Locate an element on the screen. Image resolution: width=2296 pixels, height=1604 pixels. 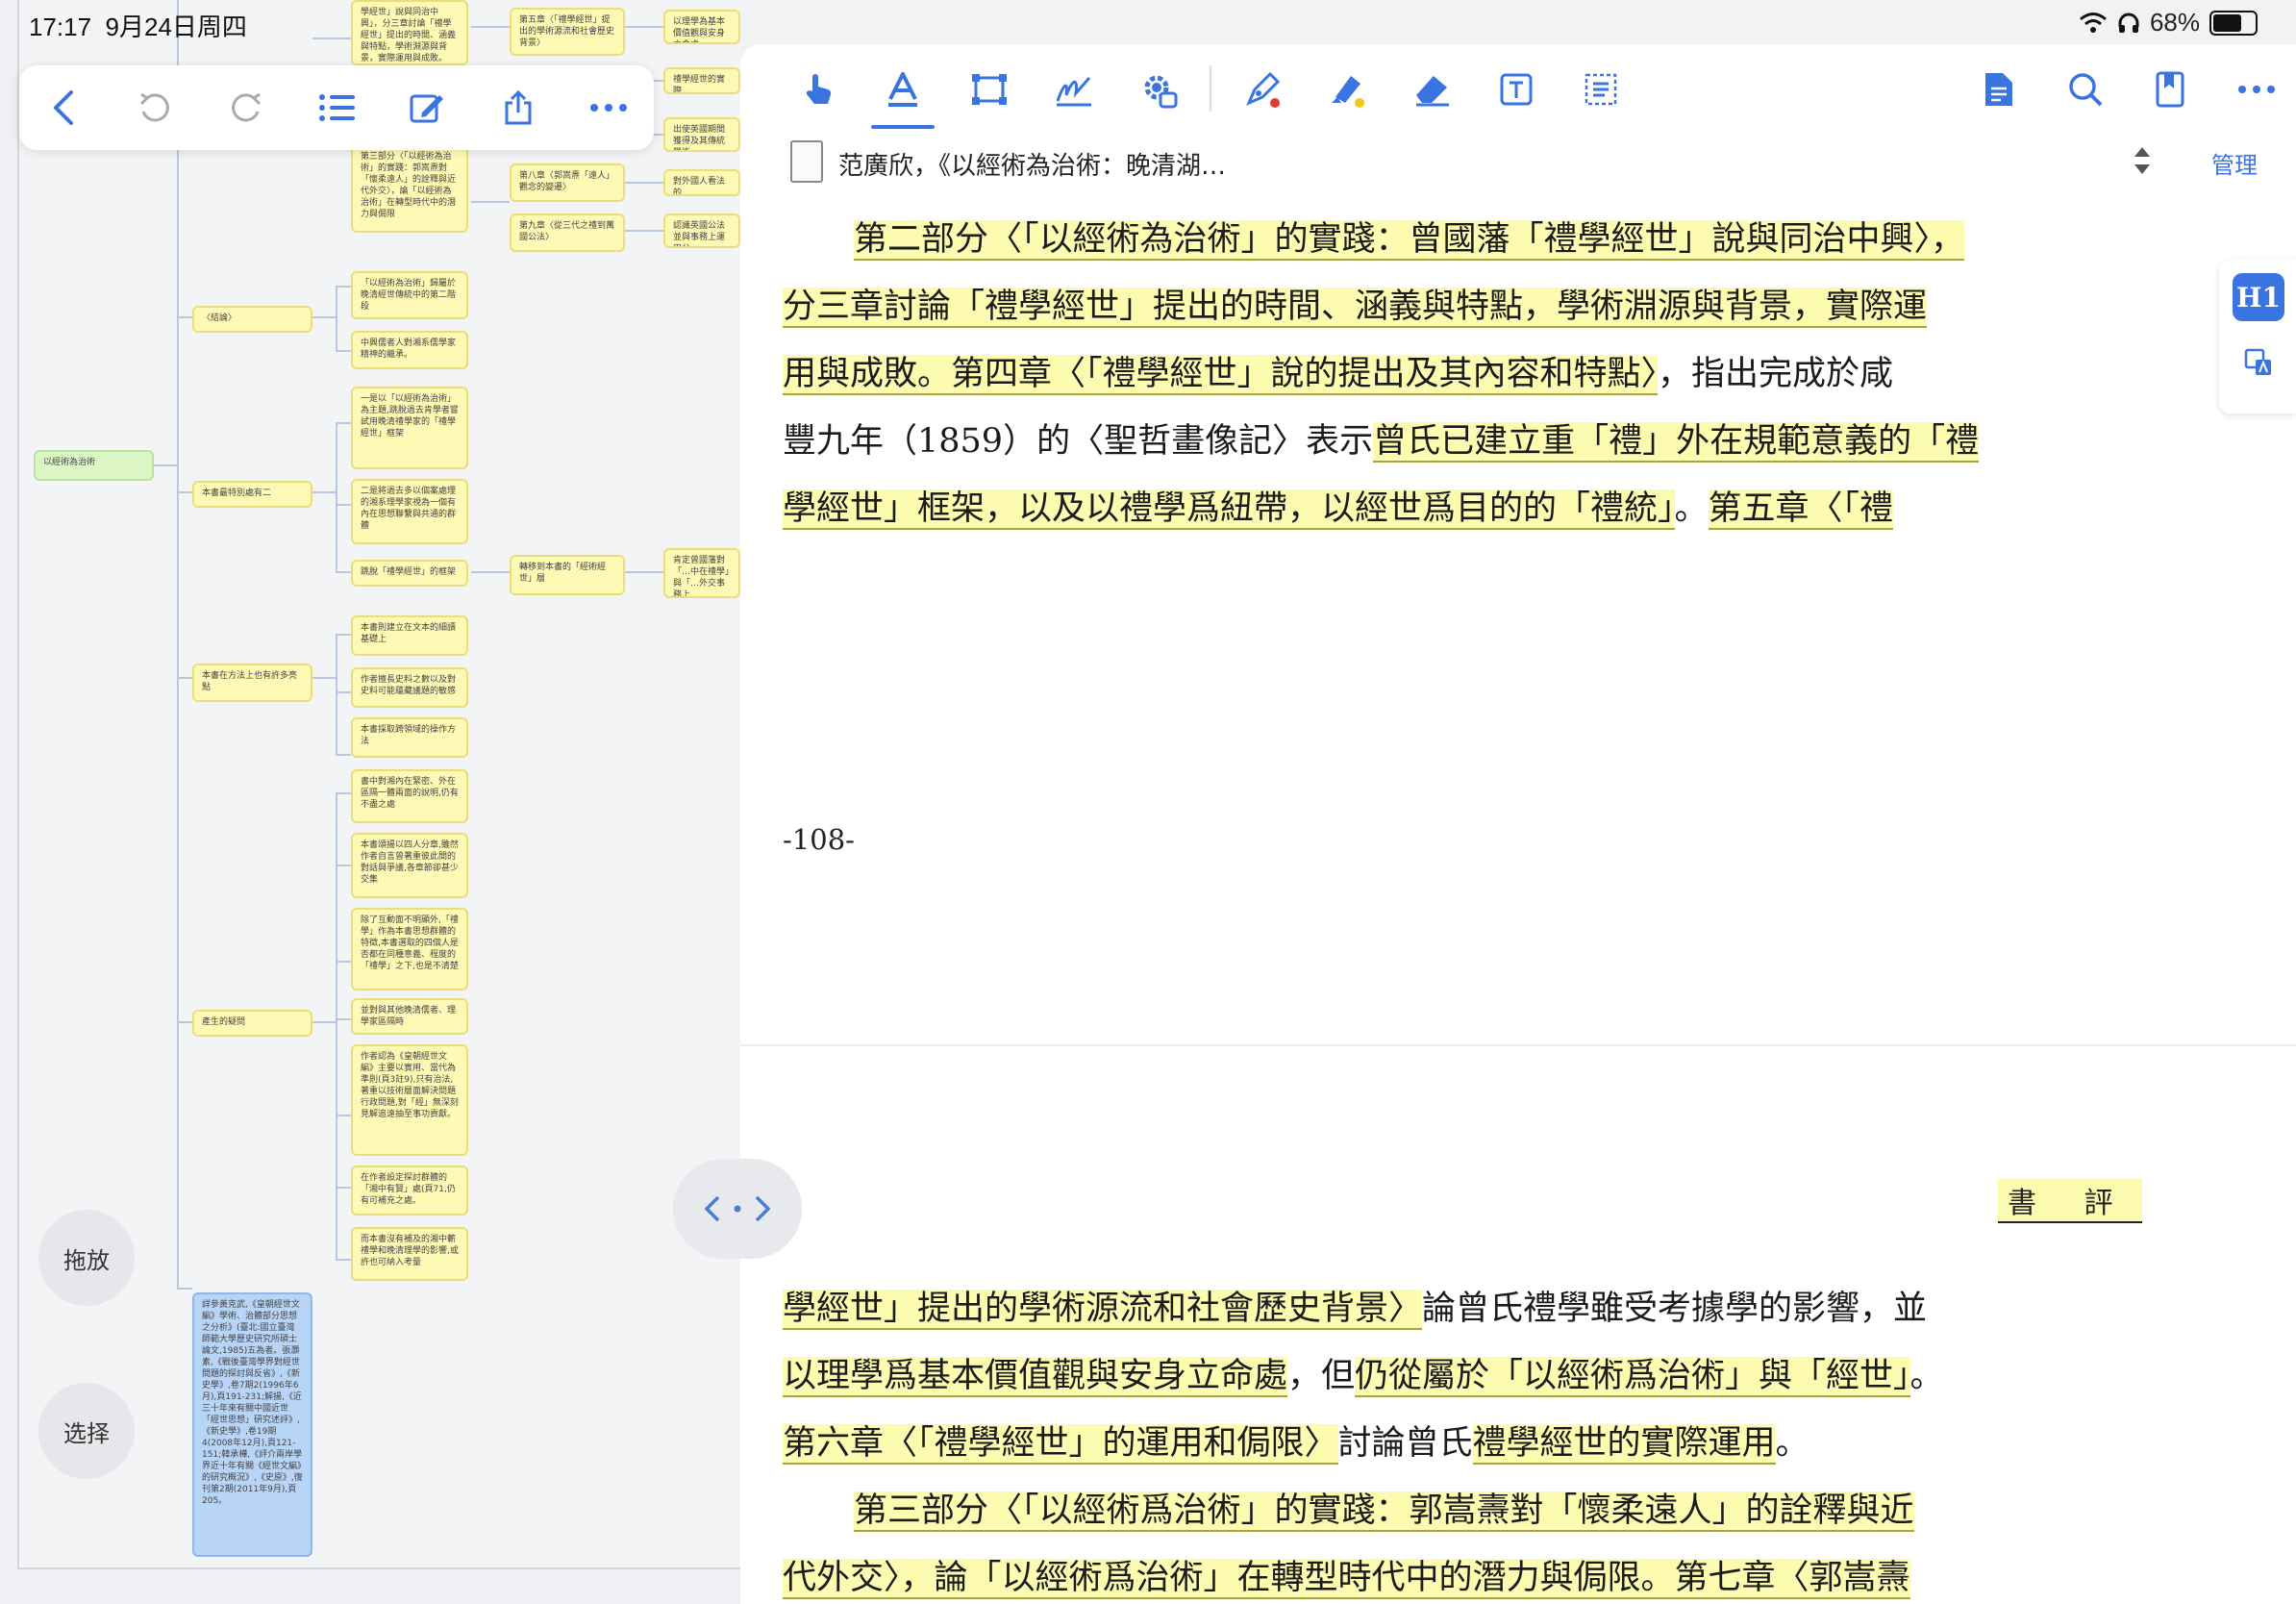
sort-arrows-icon is located at coordinates (2142, 160).